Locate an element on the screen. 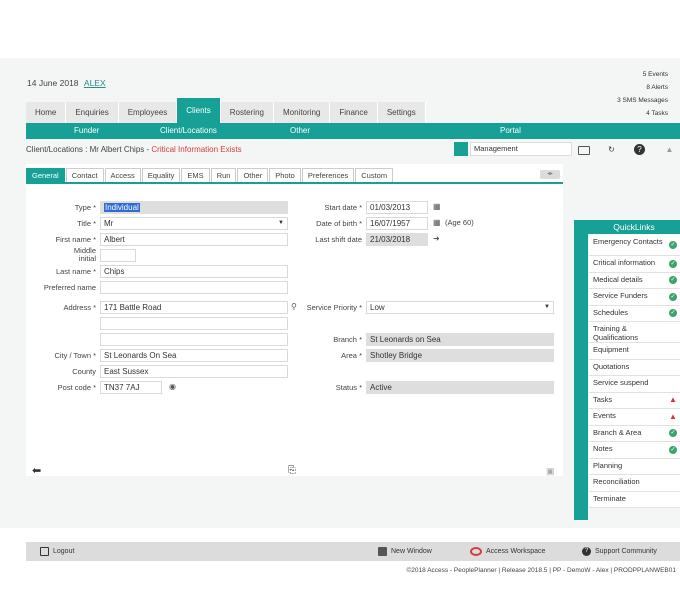 This screenshot has height=606, width=680. subnav-other: Other is located at coordinates (300, 131).